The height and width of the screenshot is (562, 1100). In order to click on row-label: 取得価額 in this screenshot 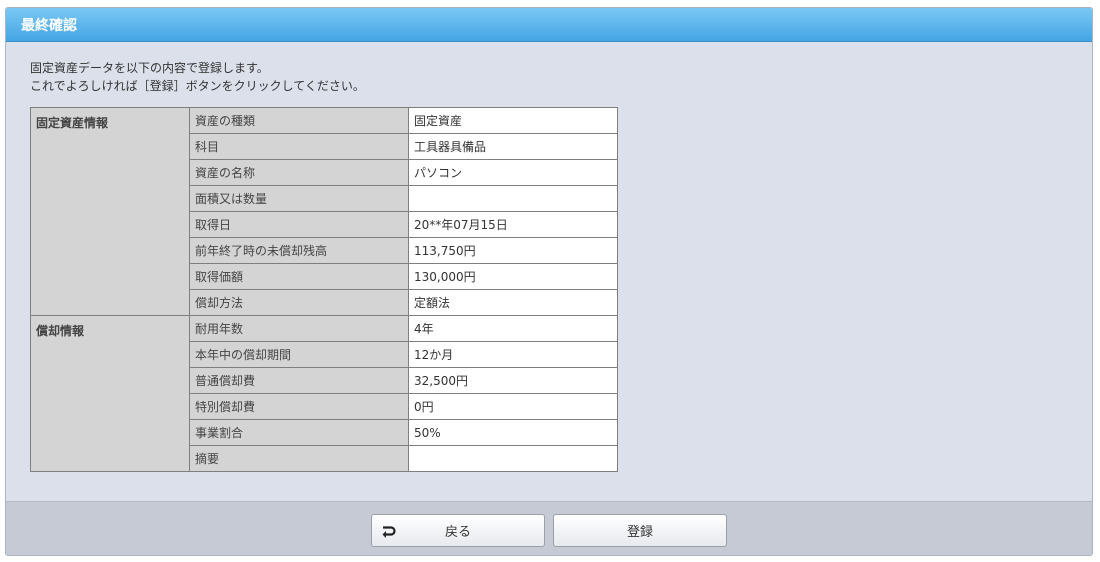, I will do `click(299, 276)`.